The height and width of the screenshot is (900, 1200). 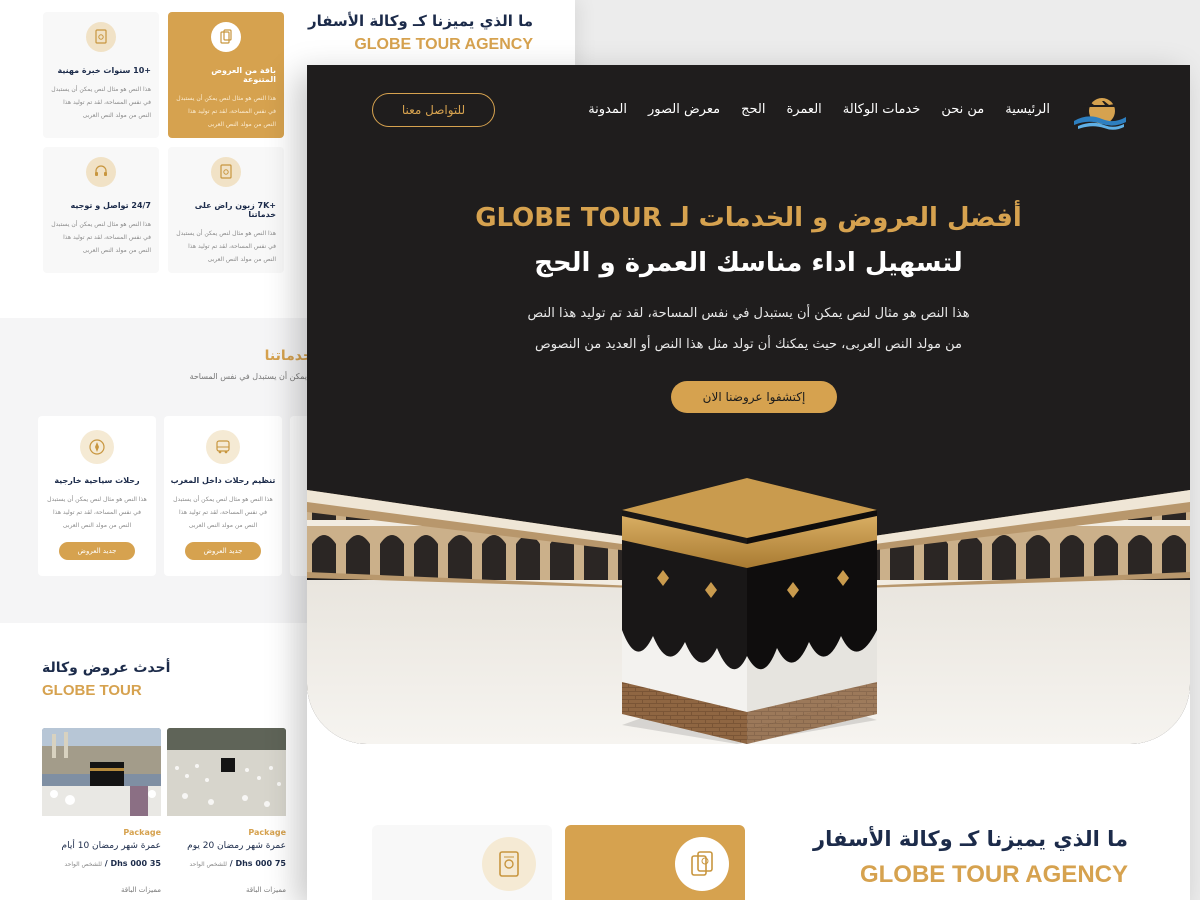 I want to click on nav-item-blog: المدونة, so click(x=607, y=109).